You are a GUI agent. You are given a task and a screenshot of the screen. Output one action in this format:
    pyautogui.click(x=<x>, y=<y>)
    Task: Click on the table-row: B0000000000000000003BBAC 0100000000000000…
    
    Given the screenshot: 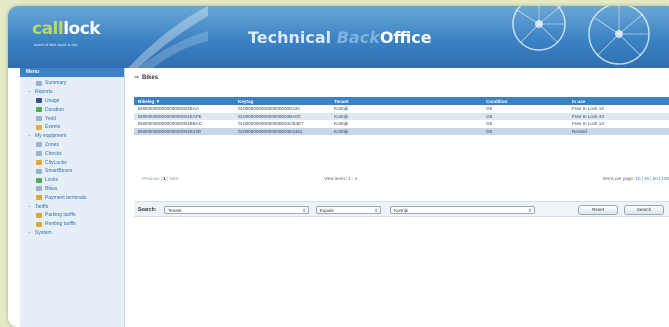 What is the action you would take?
    pyautogui.click(x=401, y=124)
    